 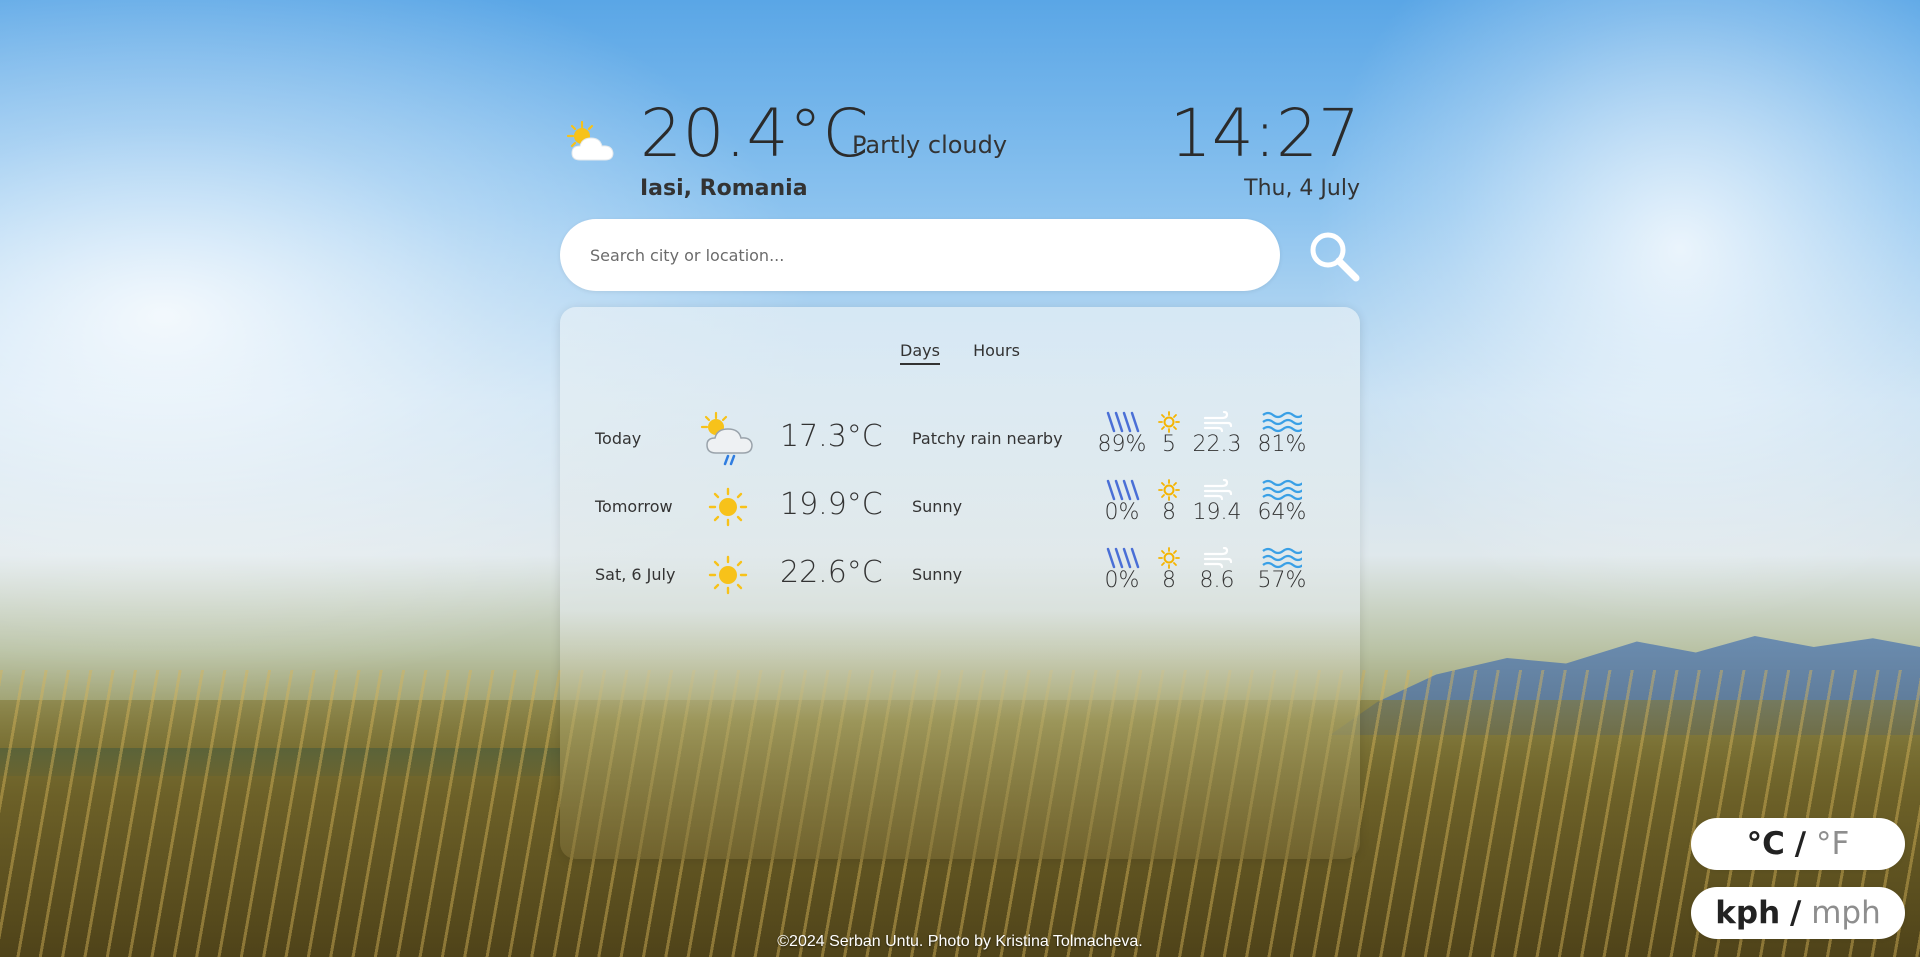 I want to click on wind-value: 22.3, so click(x=1217, y=444).